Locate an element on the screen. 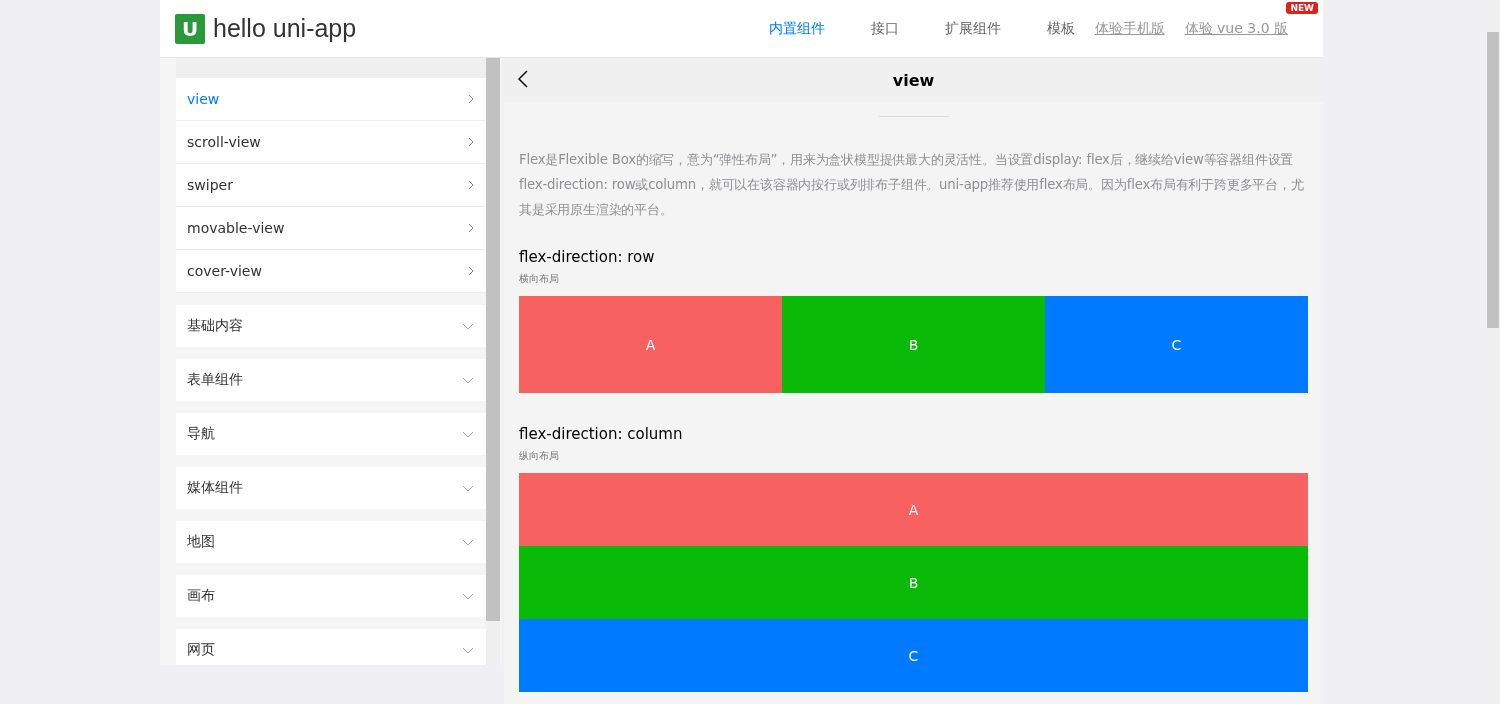 The height and width of the screenshot is (704, 1500). new-badge: NEW is located at coordinates (1302, 7).